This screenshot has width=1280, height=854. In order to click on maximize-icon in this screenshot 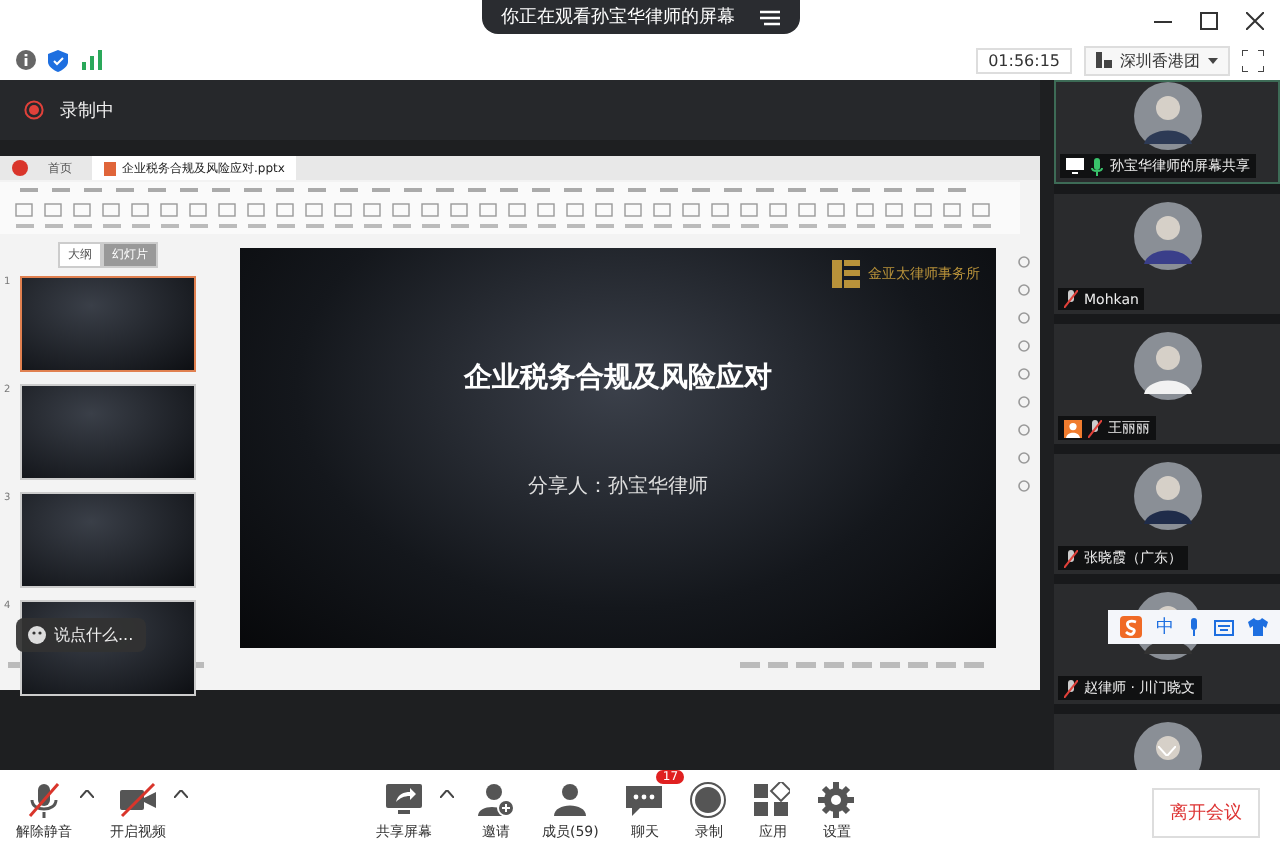, I will do `click(1209, 21)`.